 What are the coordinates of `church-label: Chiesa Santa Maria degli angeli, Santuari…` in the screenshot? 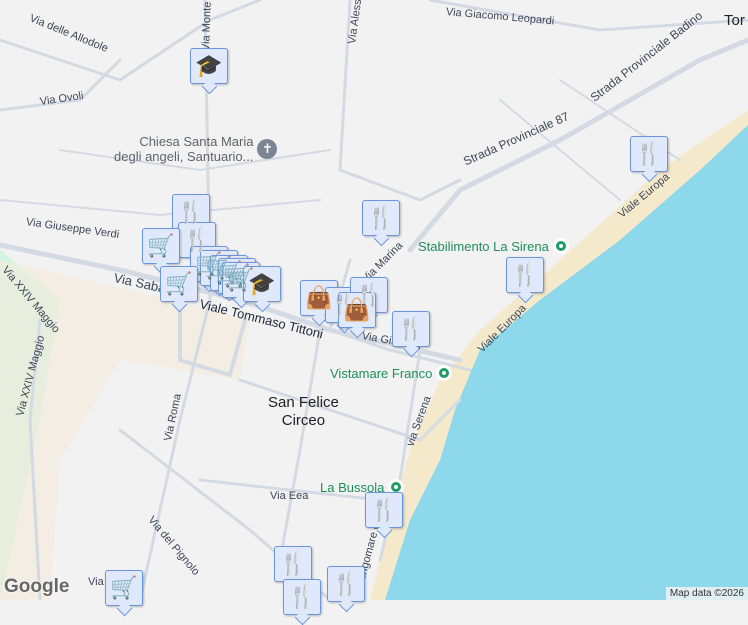 It's located at (183, 149).